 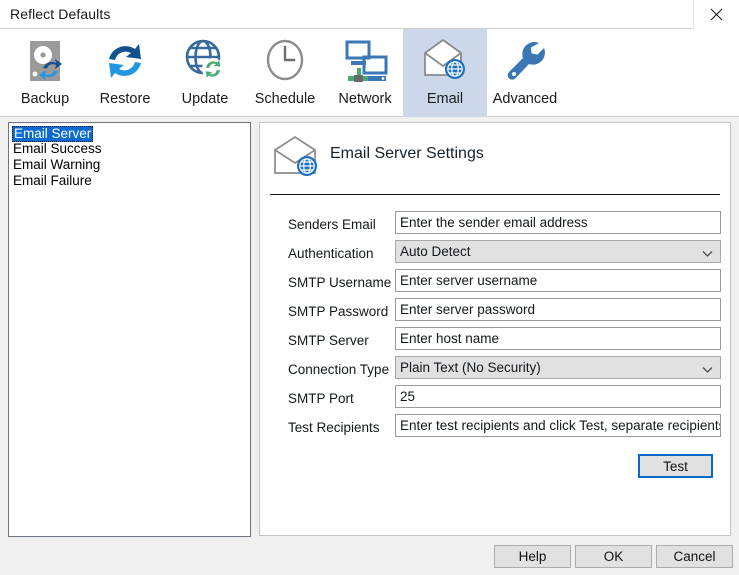 What do you see at coordinates (495, 194) in the screenshot?
I see `header-divider` at bounding box center [495, 194].